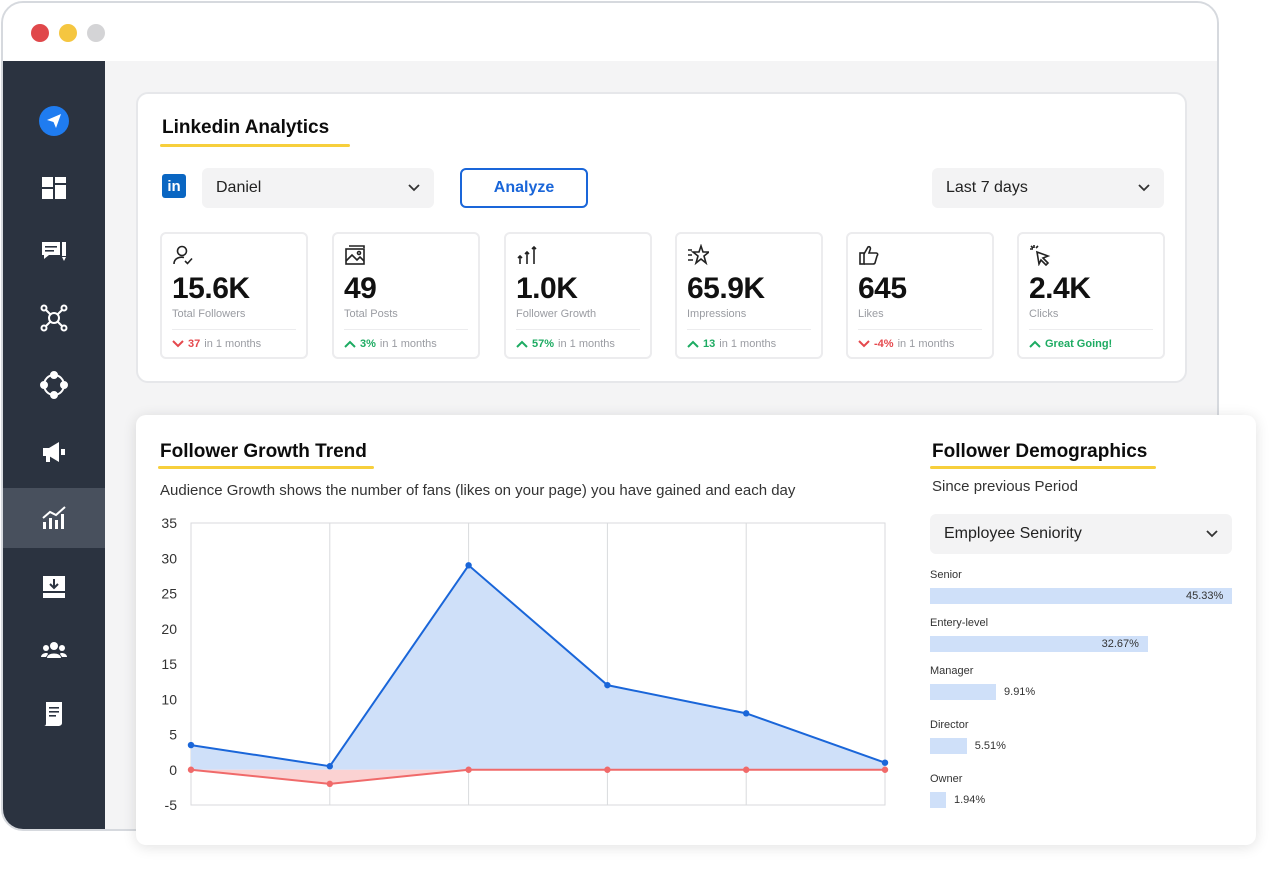  I want to click on demographic-label: Entery-level, so click(959, 623).